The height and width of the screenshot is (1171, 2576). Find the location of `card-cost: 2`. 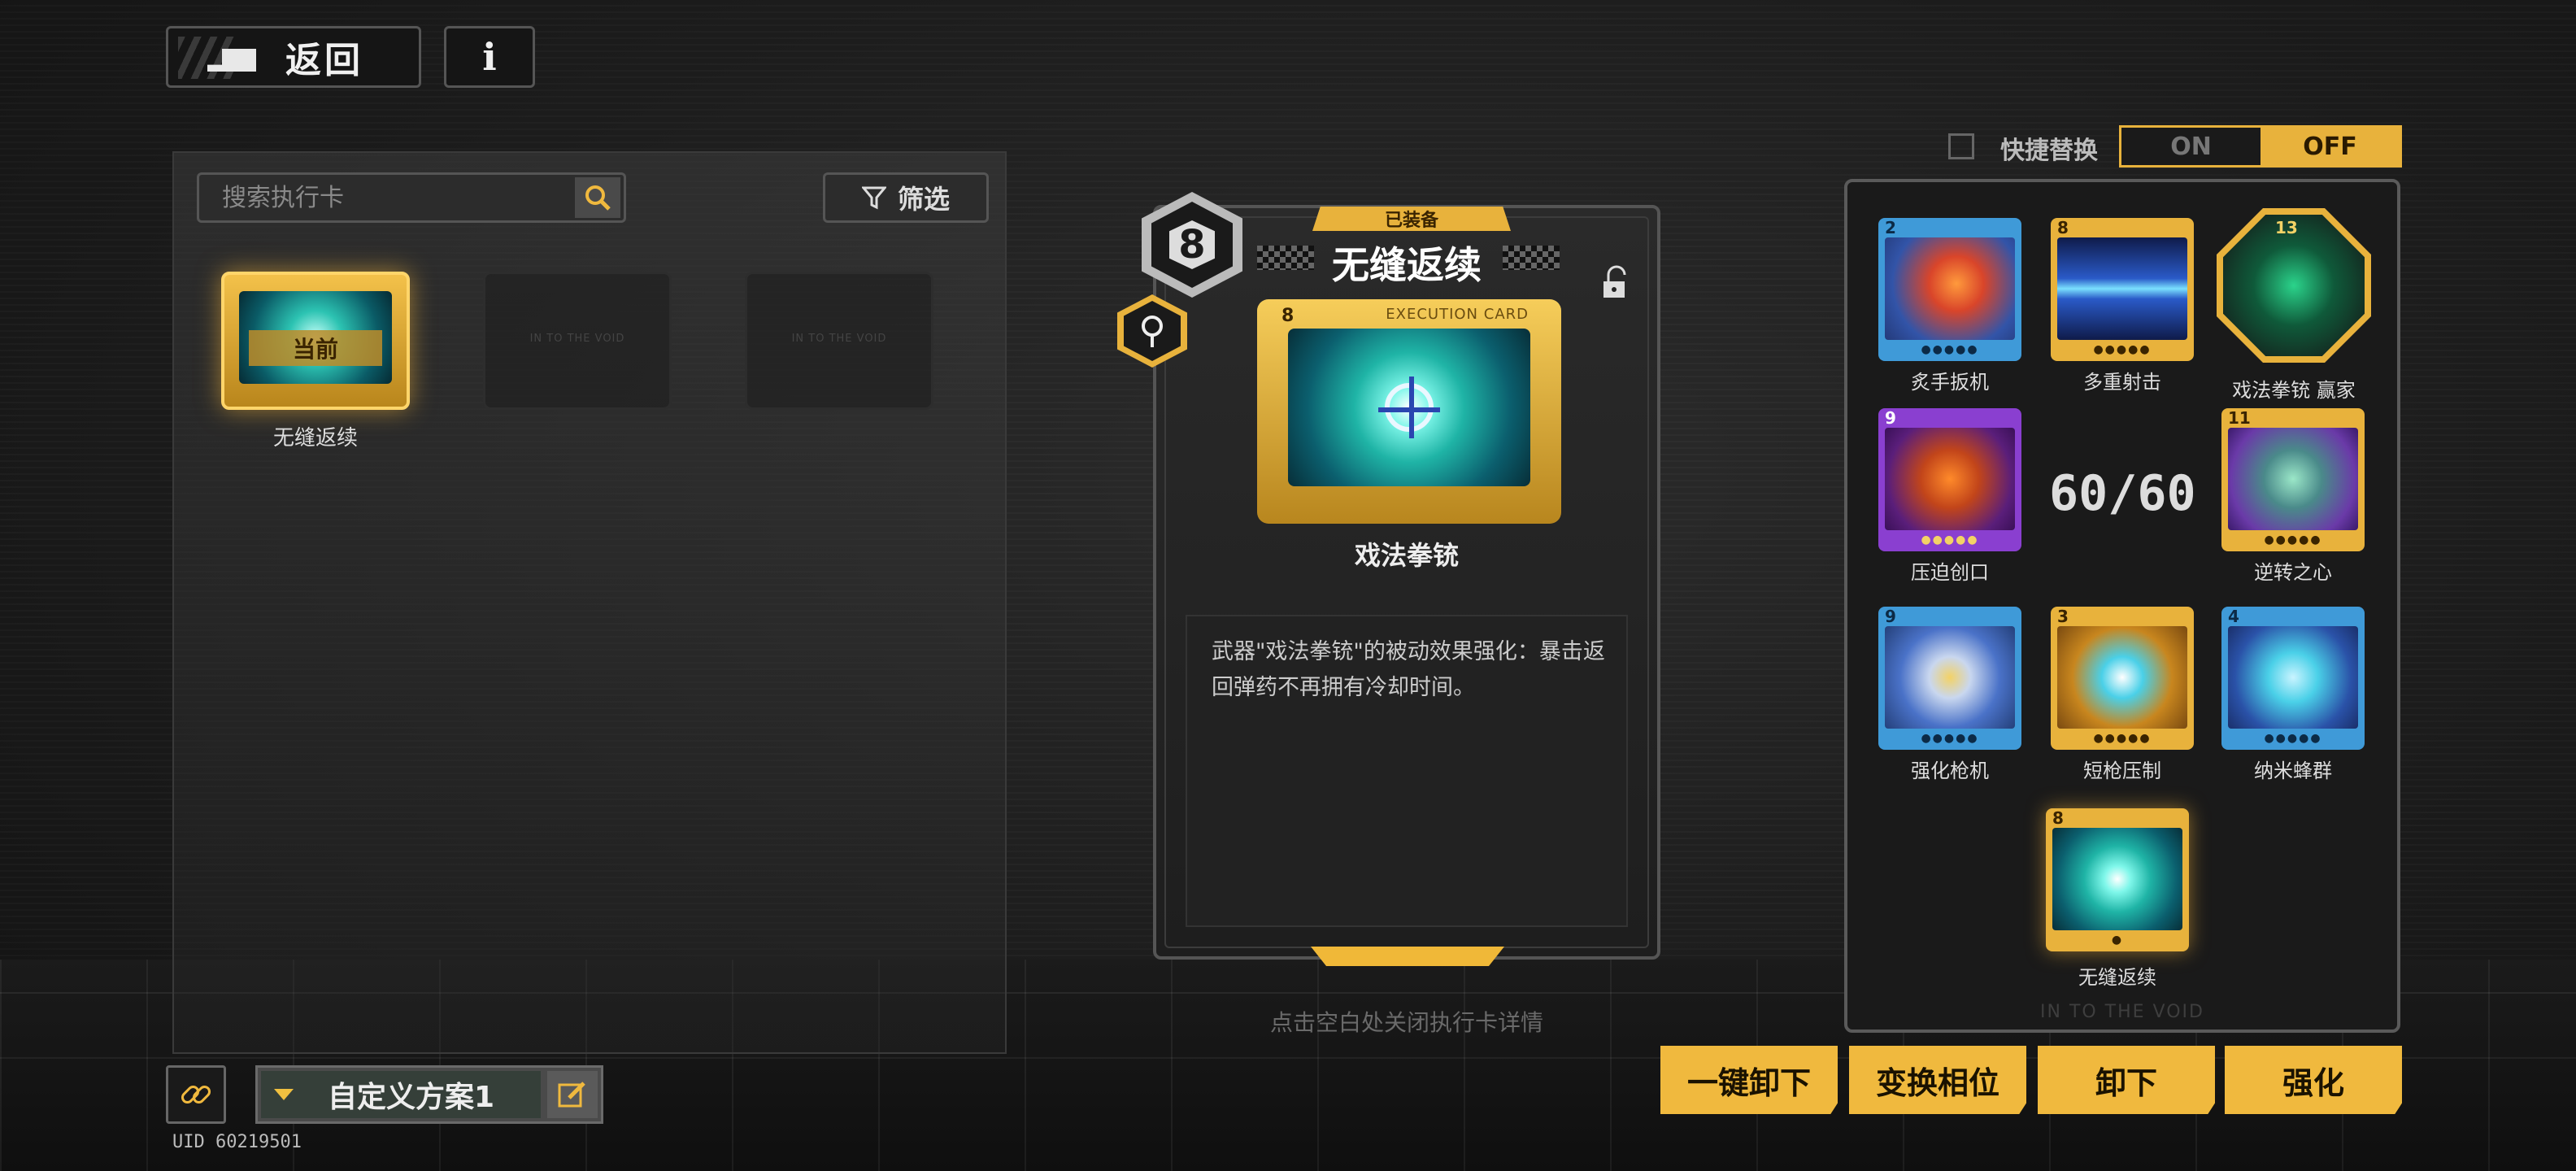

card-cost: 2 is located at coordinates (1891, 228).